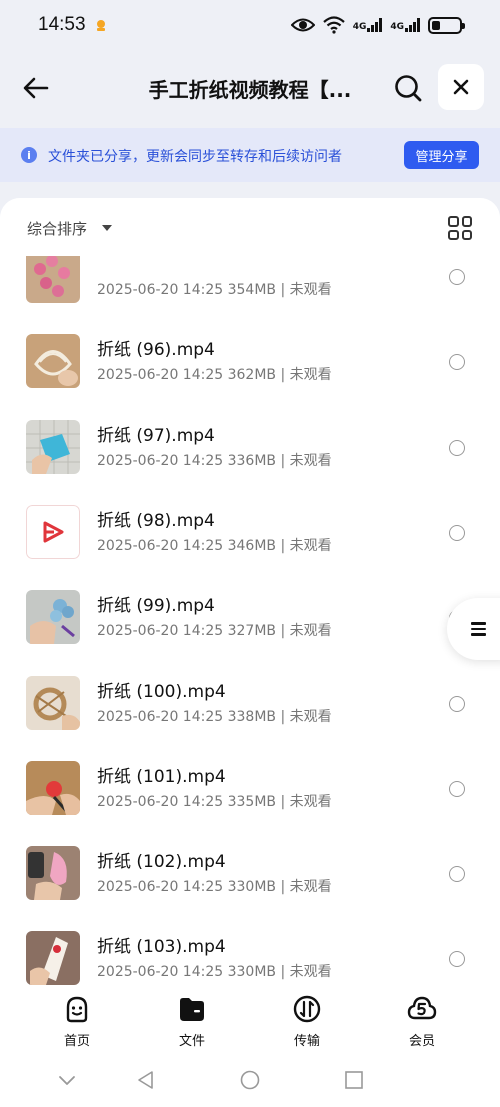  I want to click on file-meta: 2025-06-20 14:25 362MB | 未观看, so click(214, 375).